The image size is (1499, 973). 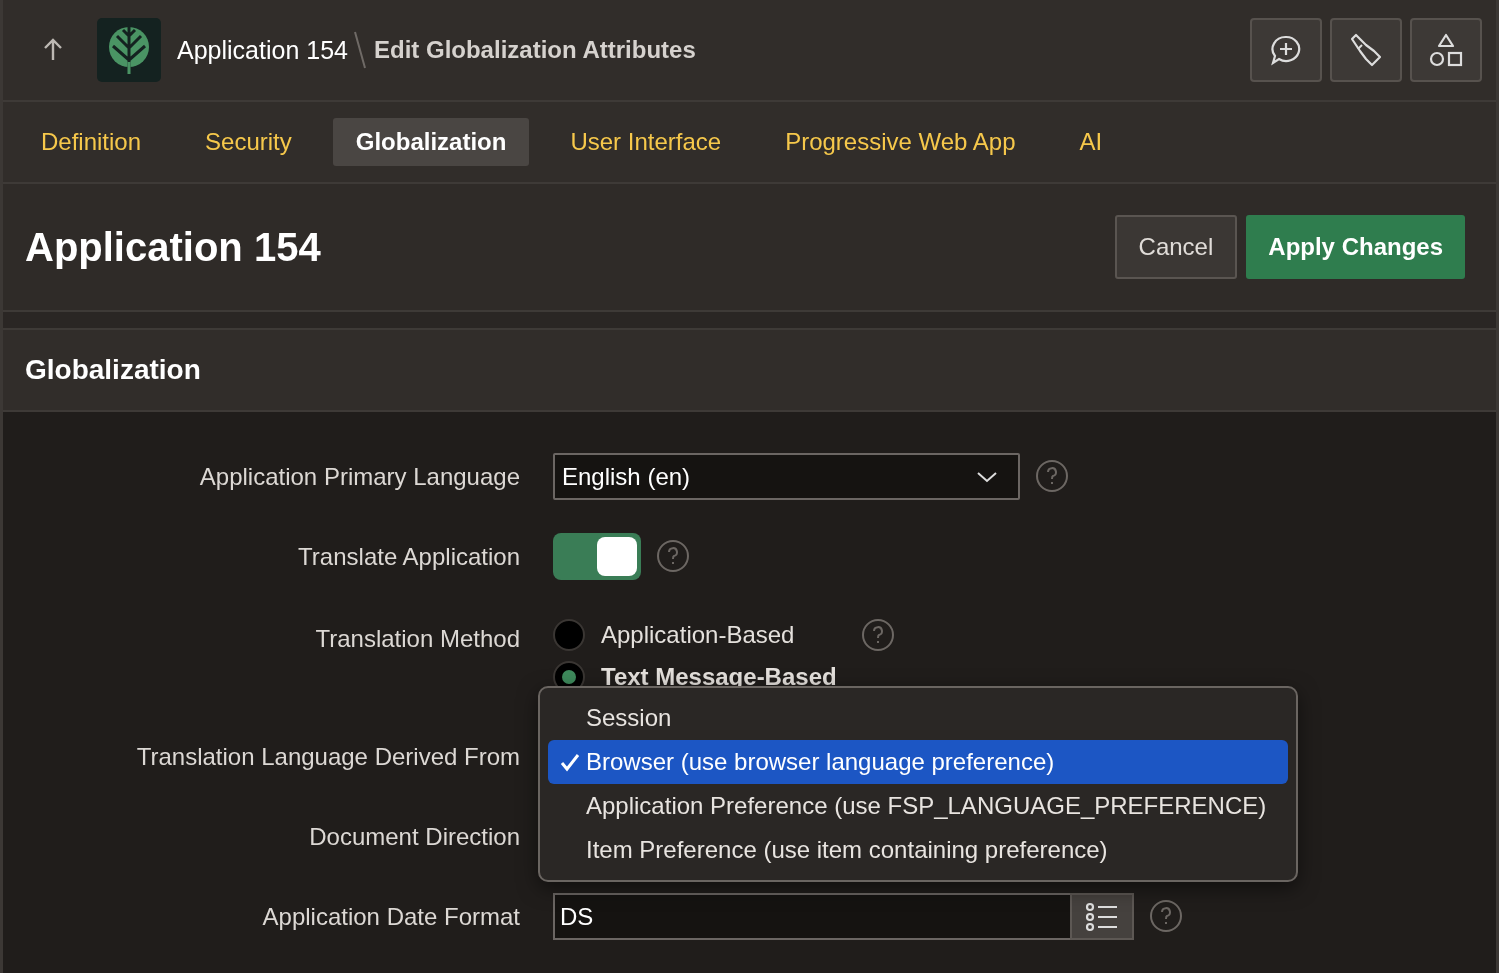 I want to click on field-label: Document Direction, so click(x=414, y=837).